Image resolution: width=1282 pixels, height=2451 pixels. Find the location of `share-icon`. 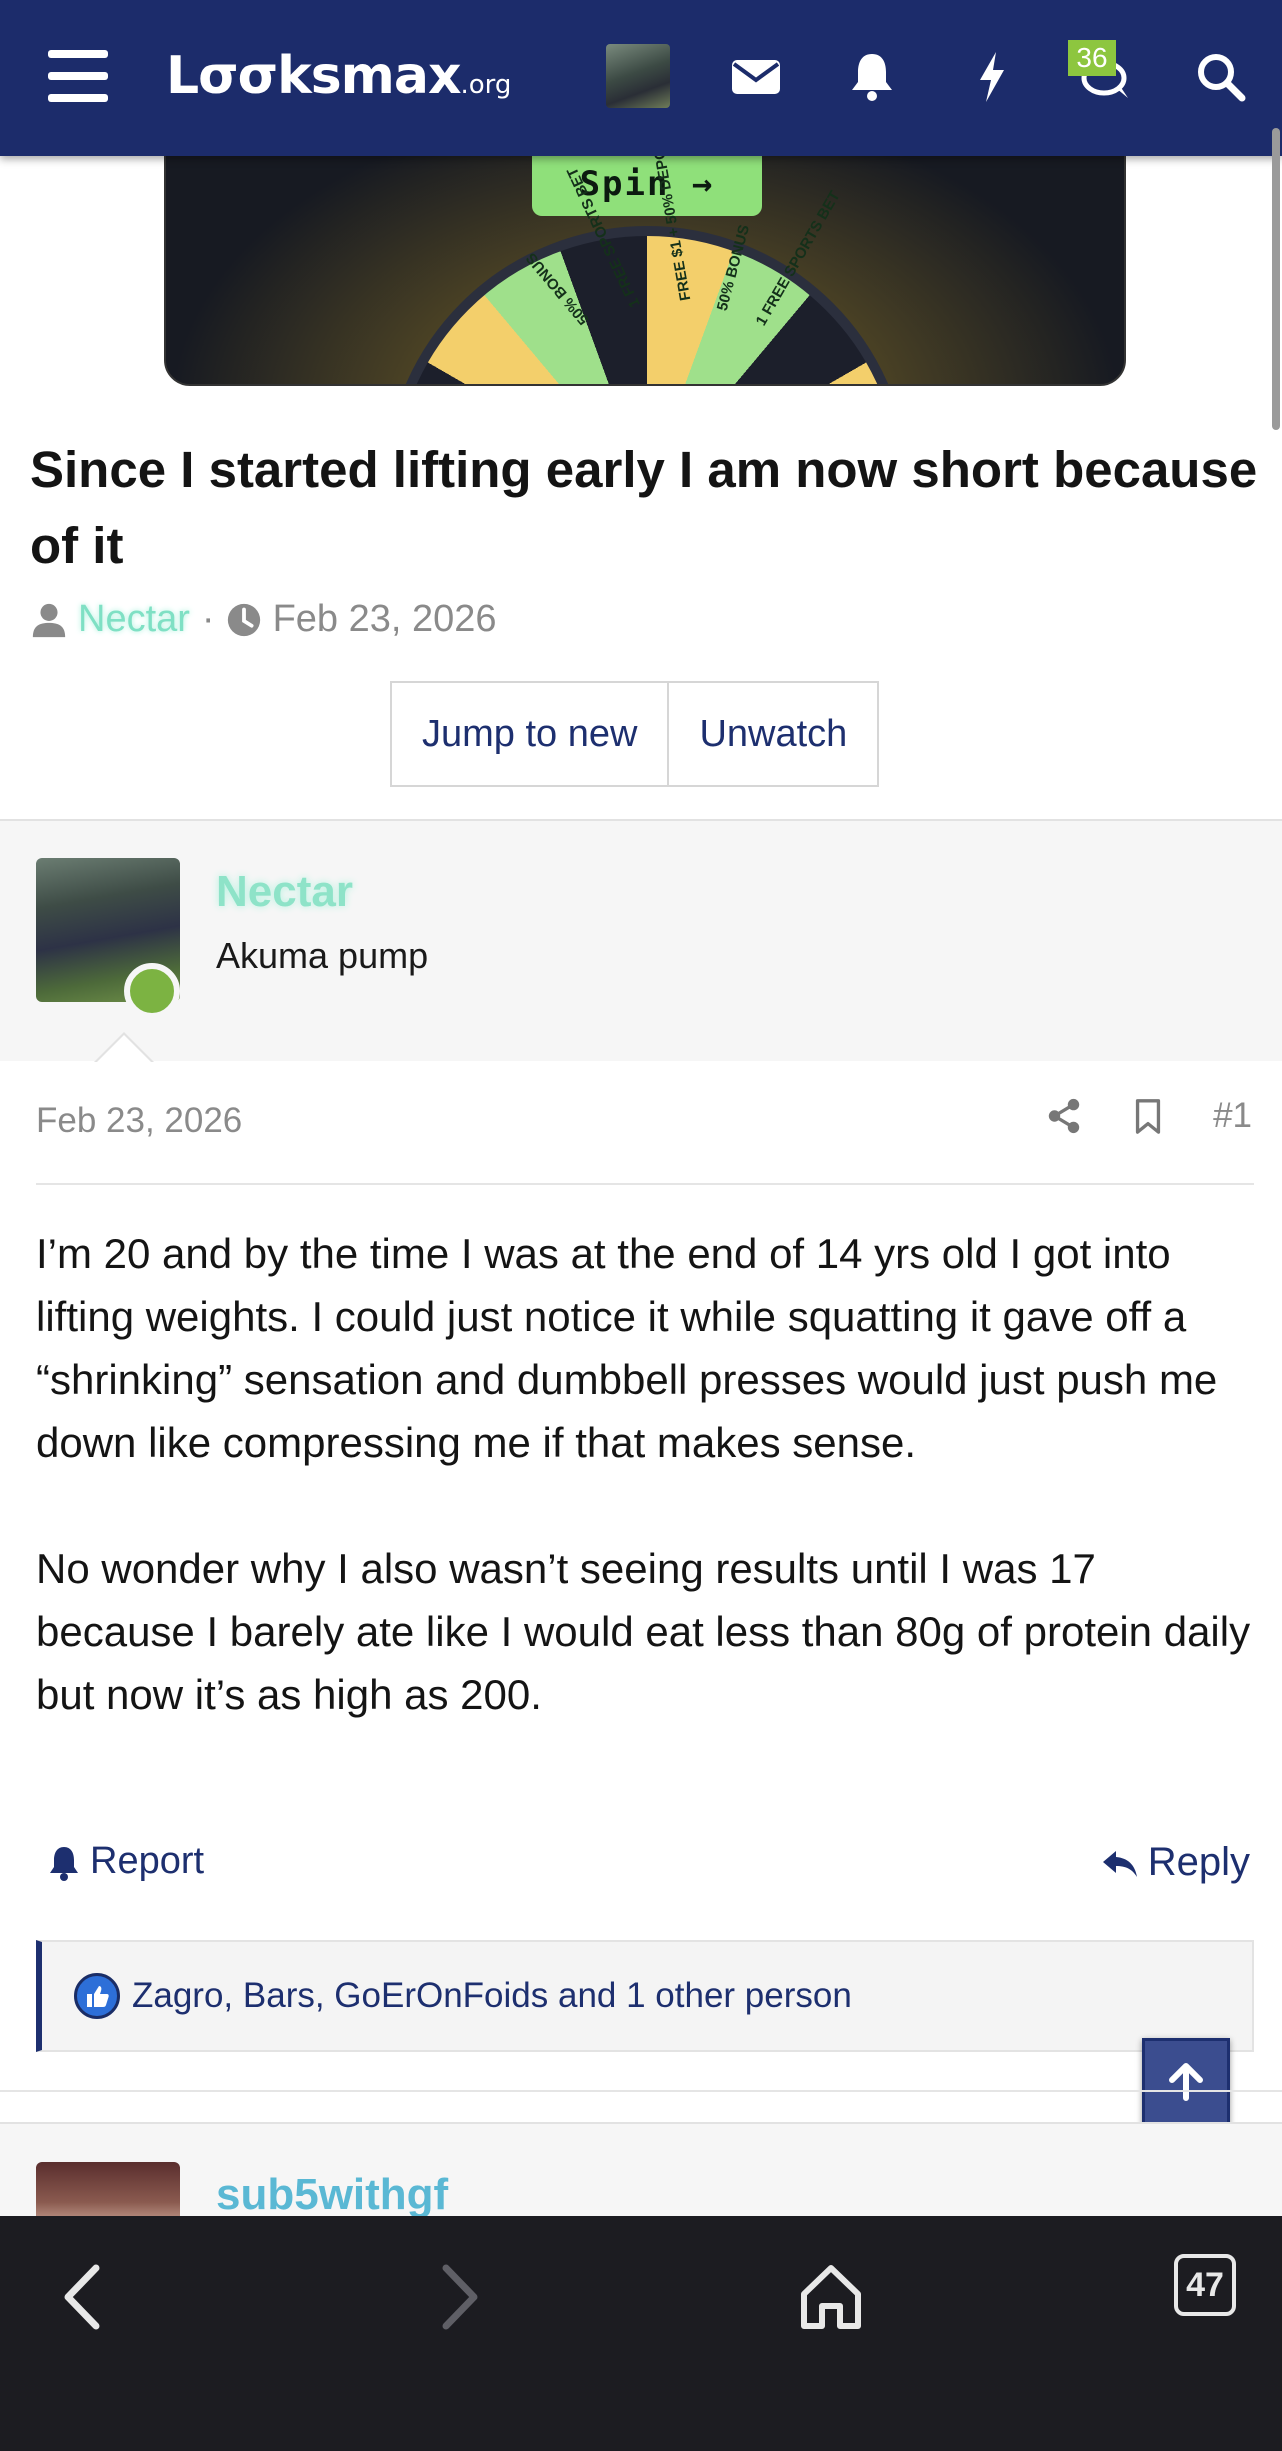

share-icon is located at coordinates (1064, 1116).